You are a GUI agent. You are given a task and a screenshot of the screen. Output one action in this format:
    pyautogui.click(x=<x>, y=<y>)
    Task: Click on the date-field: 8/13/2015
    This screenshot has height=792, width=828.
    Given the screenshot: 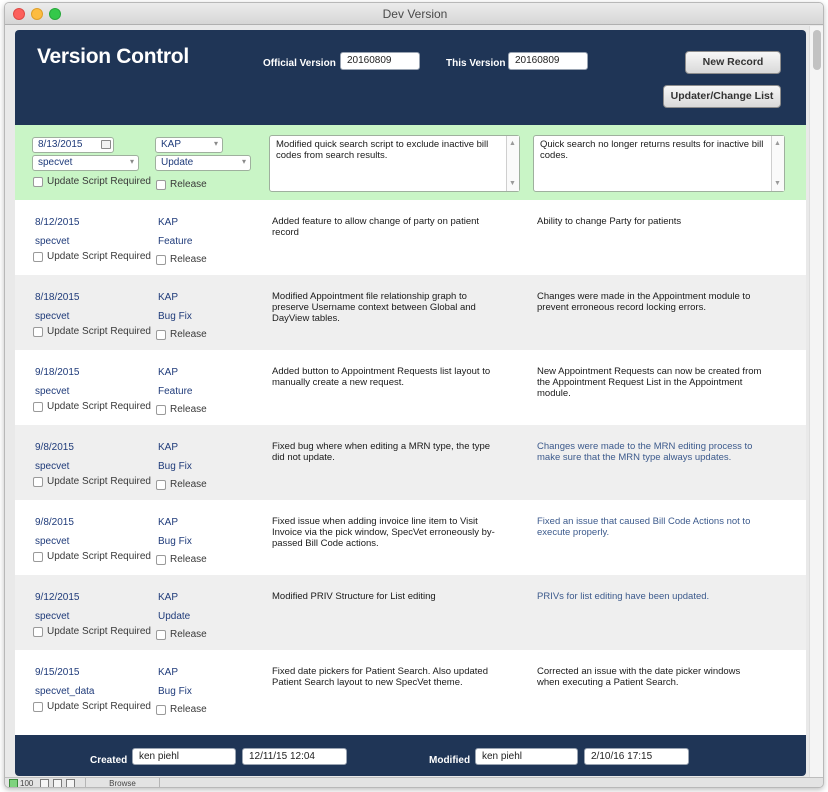 What is the action you would take?
    pyautogui.click(x=73, y=145)
    